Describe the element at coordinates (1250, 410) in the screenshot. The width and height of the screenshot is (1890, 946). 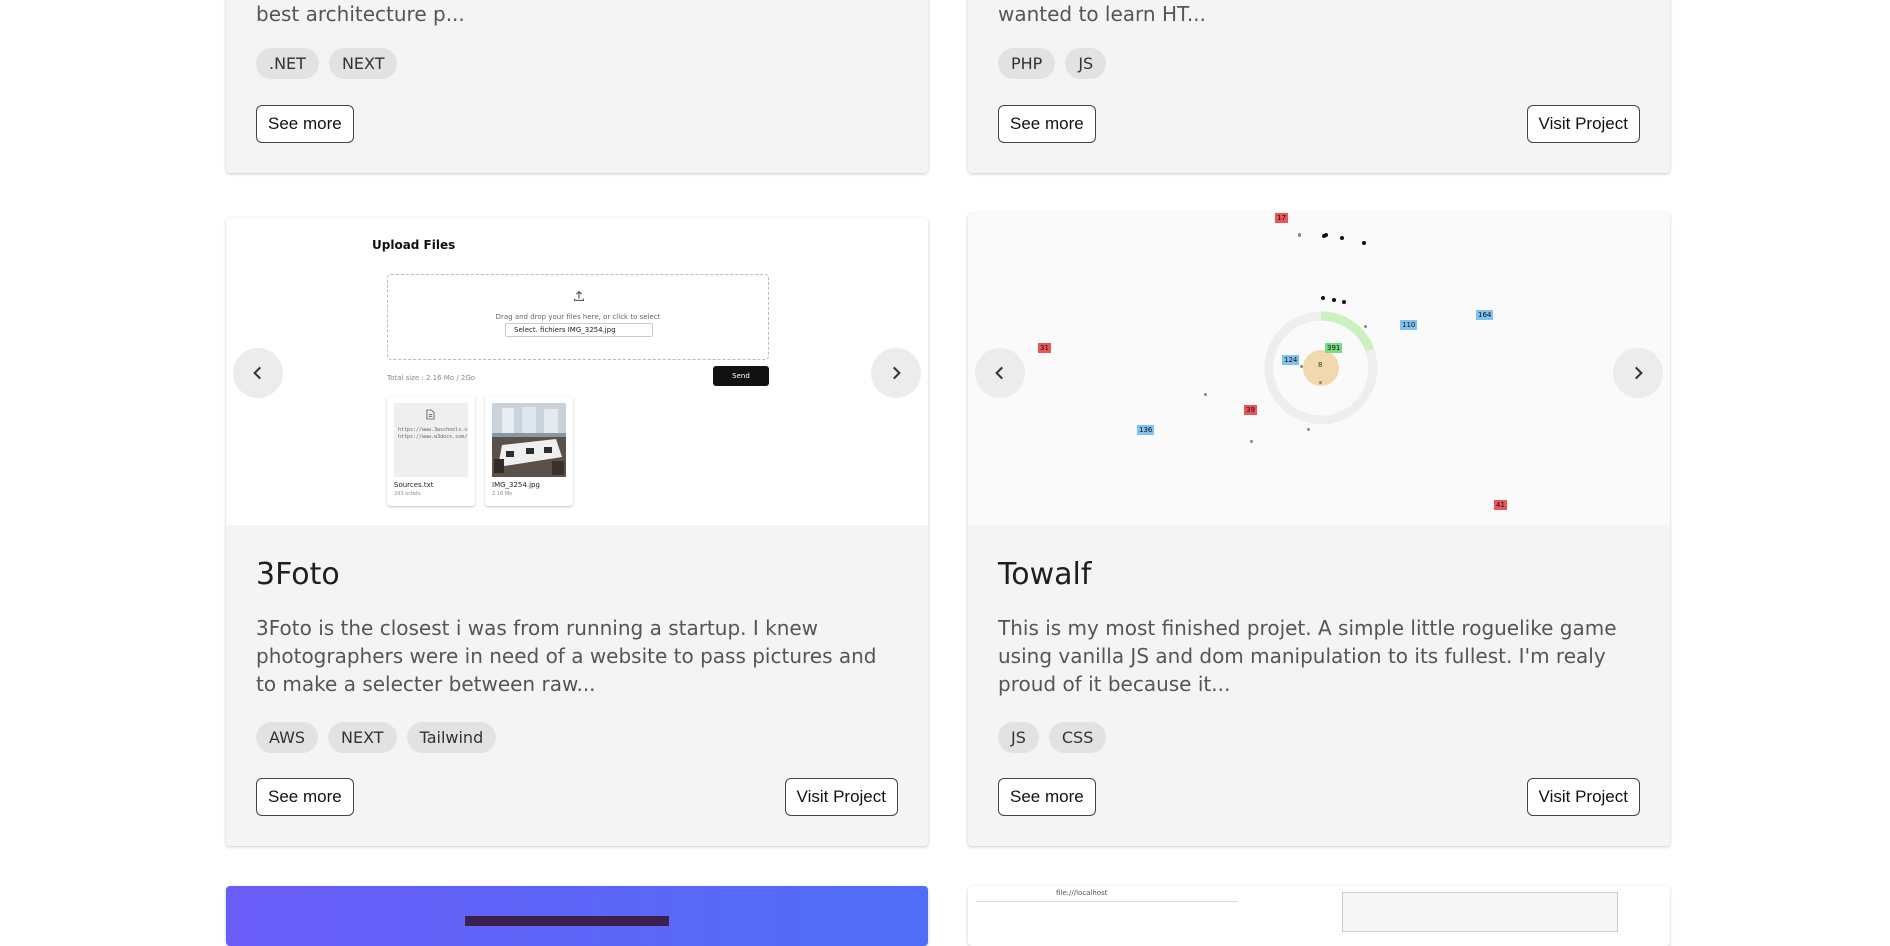
I see `damage-label: 39` at that location.